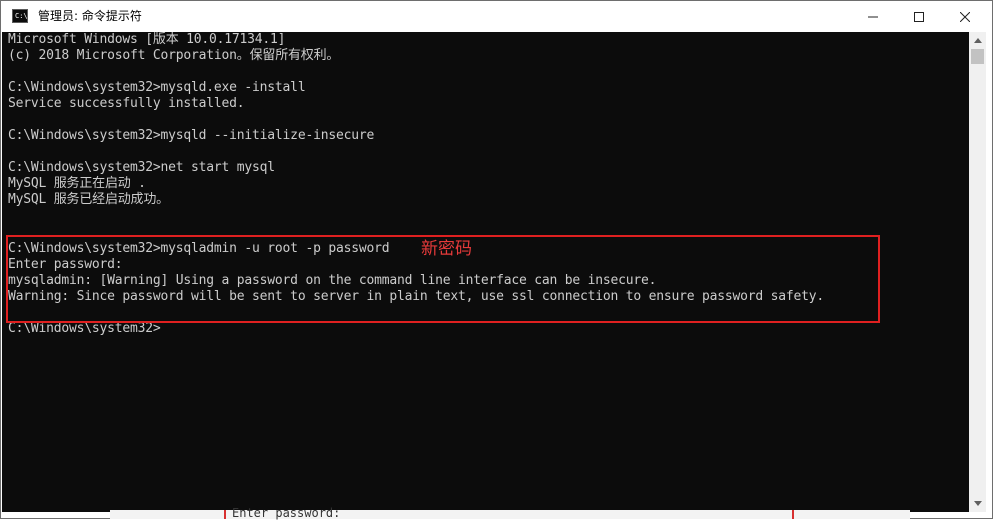  I want to click on console-line: (c) 2018 Microsoft Corporation。保留所有权利。, so click(174, 55).